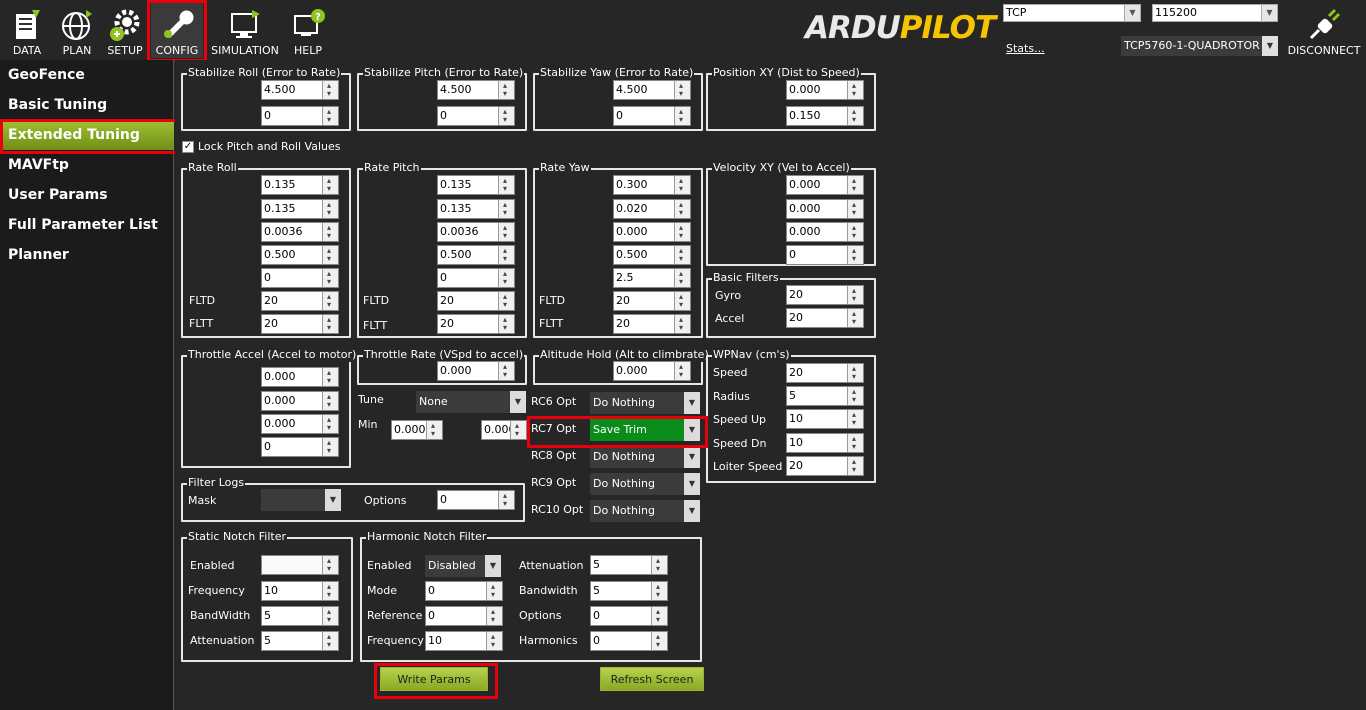  I want to click on static-enabled-select, so click(300, 565).